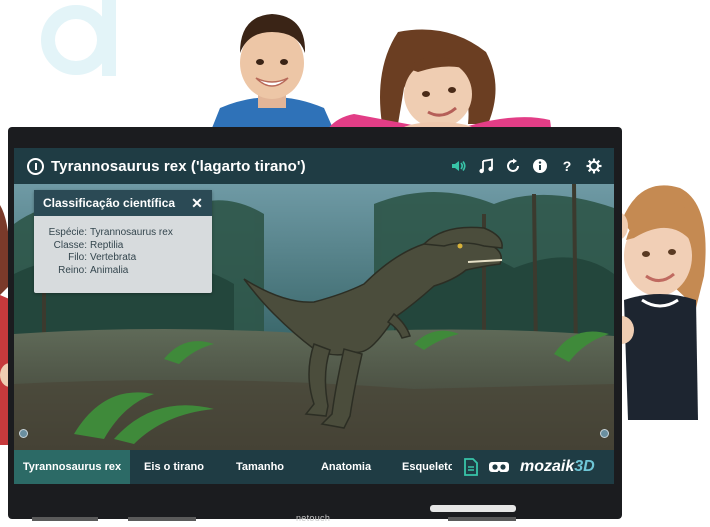 The image size is (710, 527). What do you see at coordinates (499, 467) in the screenshot?
I see `vr-headset-icon` at bounding box center [499, 467].